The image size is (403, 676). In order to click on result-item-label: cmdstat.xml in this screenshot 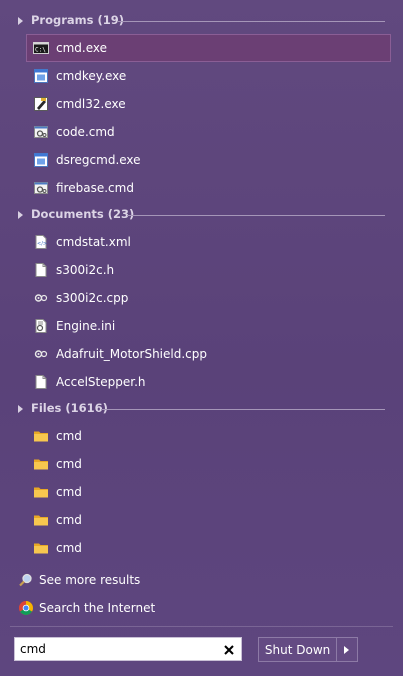, I will do `click(93, 242)`.